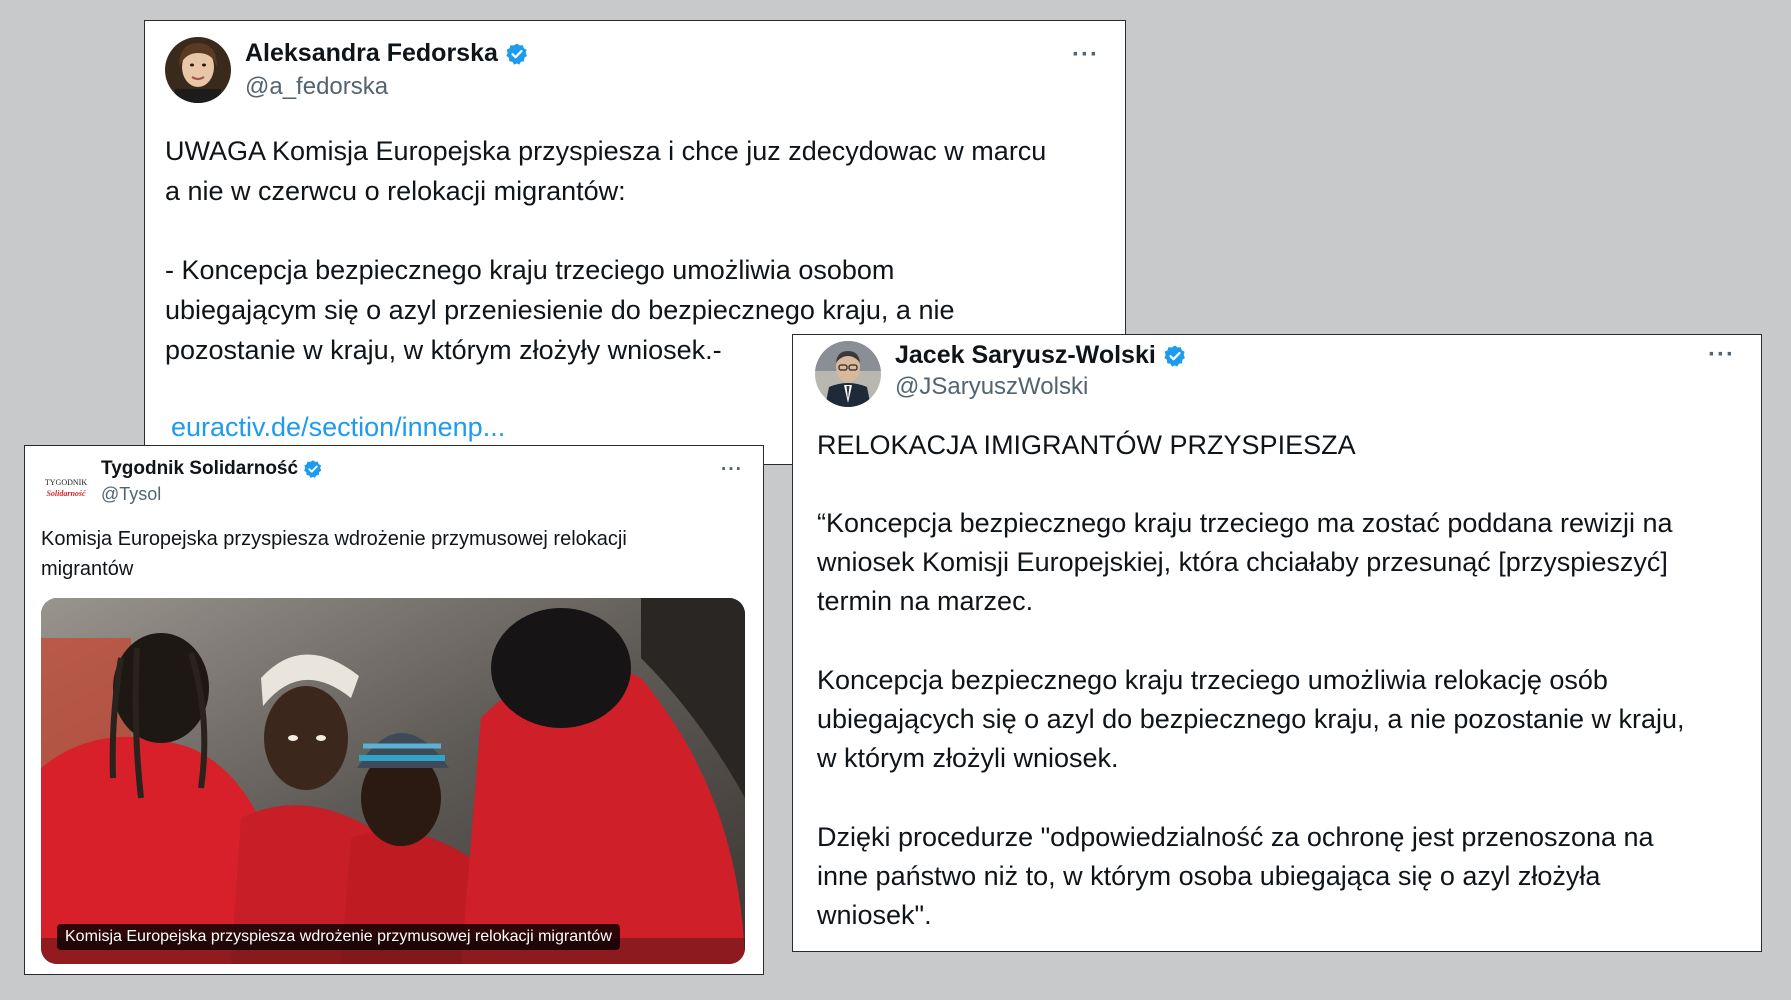 The width and height of the screenshot is (1791, 1000). Describe the element at coordinates (87, 569) in the screenshot. I see `tweet-text-line: migrantów` at that location.